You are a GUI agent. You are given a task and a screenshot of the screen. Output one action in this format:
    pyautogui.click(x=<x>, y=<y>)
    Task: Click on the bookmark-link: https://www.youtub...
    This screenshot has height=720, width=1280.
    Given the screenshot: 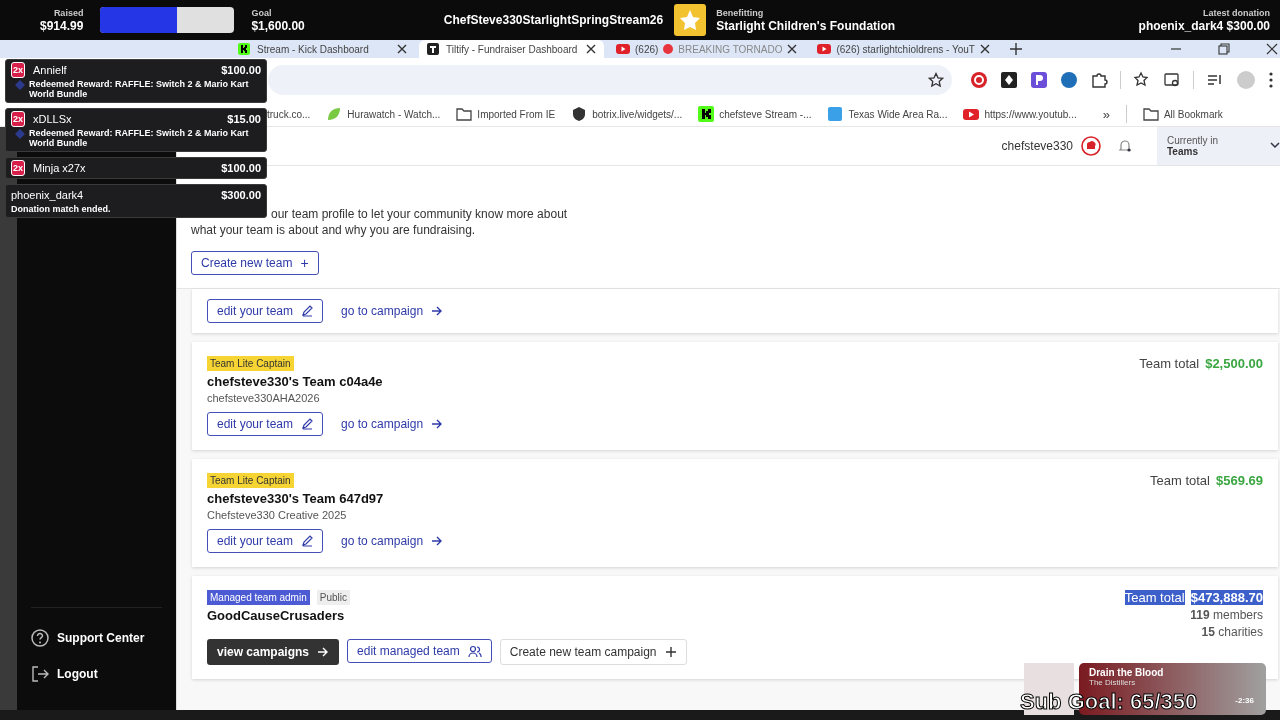 What is the action you would take?
    pyautogui.click(x=1020, y=114)
    